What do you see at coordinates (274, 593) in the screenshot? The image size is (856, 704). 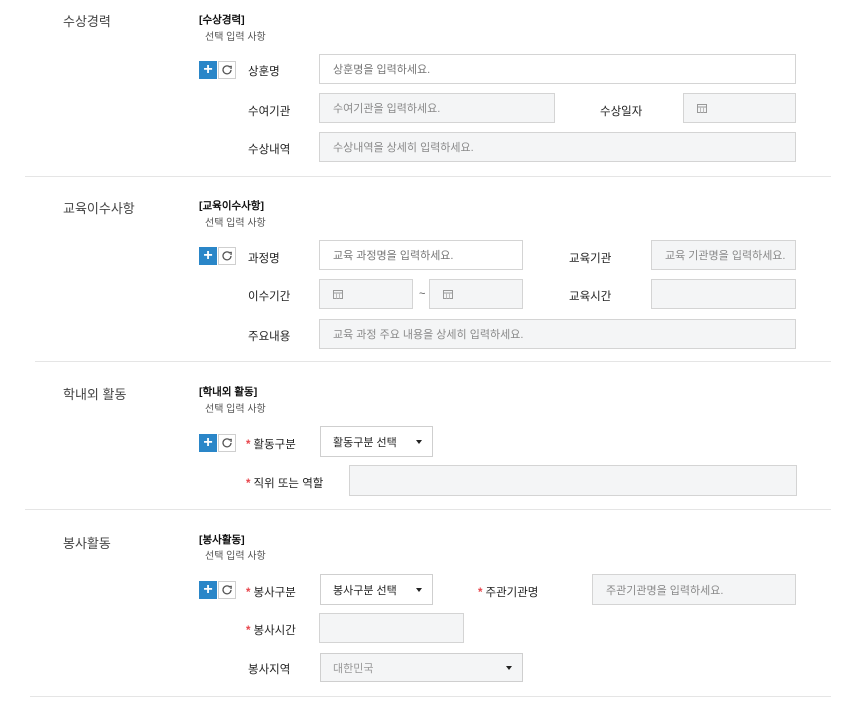 I see `volunteer-type-label-text: 봉사구분` at bounding box center [274, 593].